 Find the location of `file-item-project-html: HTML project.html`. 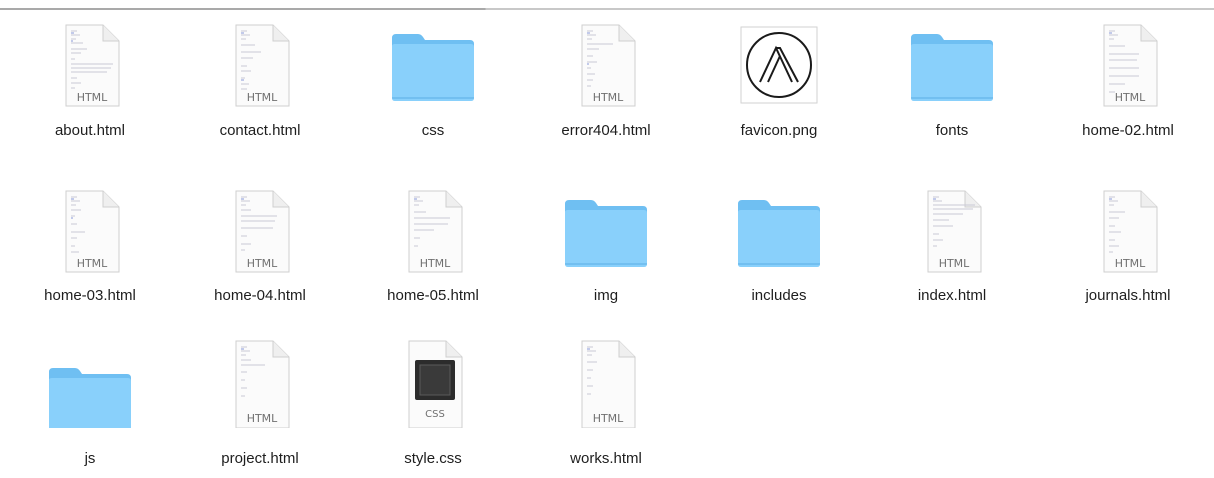

file-item-project-html: HTML project.html is located at coordinates (260, 408).